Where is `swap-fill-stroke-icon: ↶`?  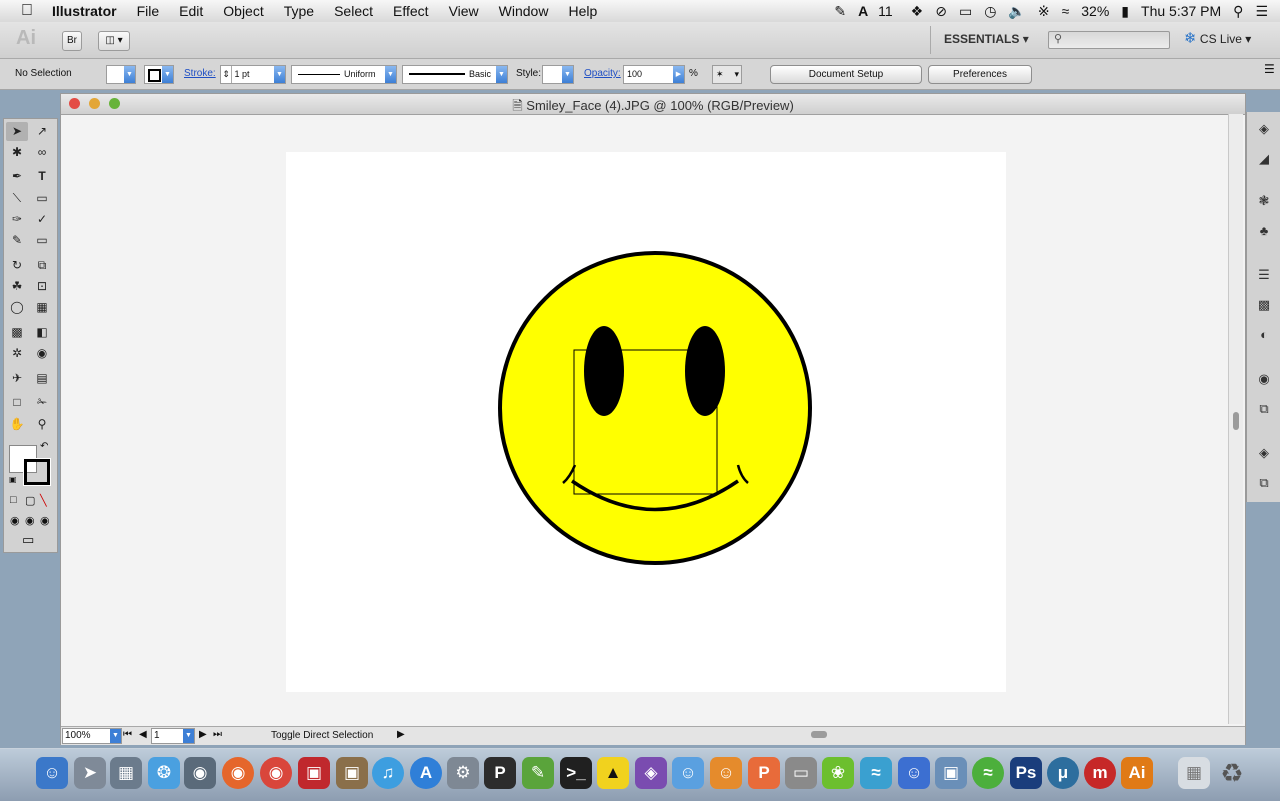
swap-fill-stroke-icon: ↶ is located at coordinates (44, 446).